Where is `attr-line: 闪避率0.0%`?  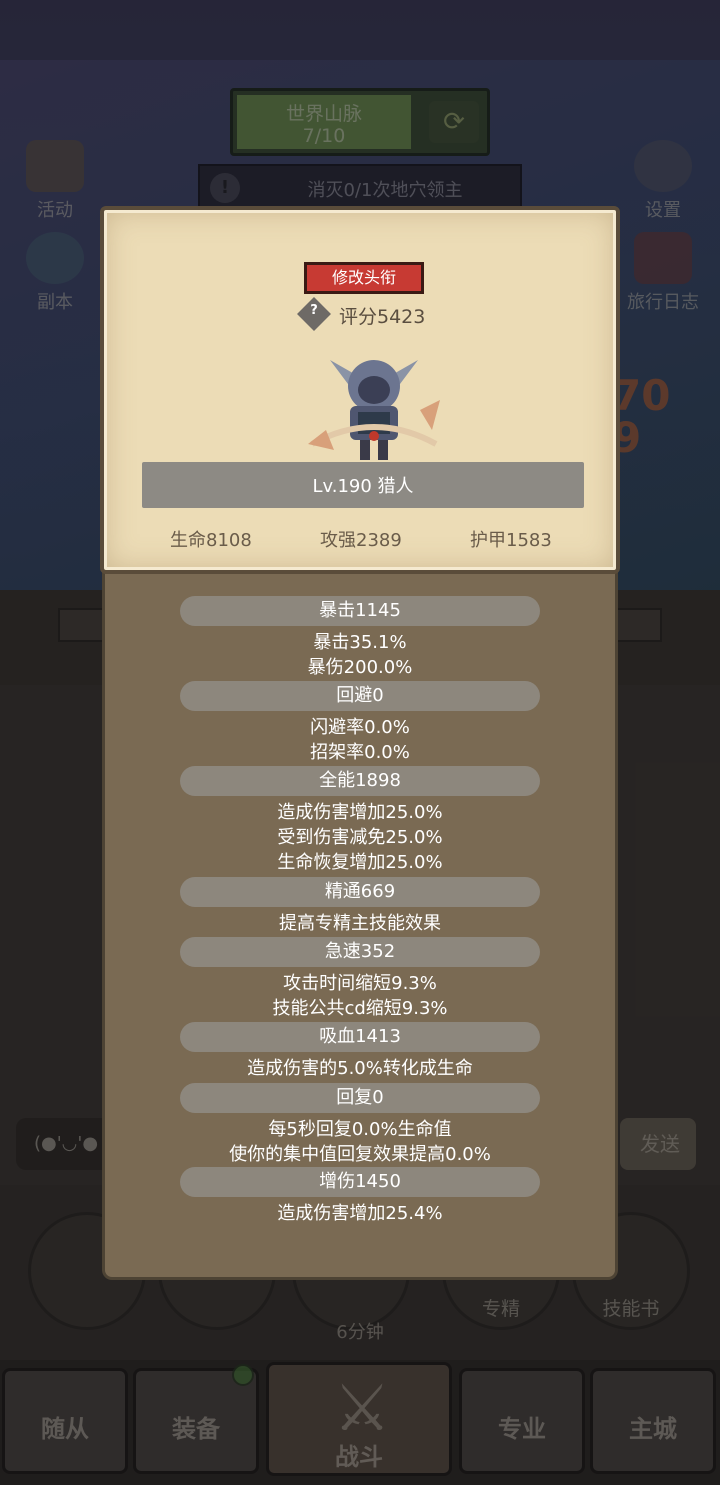
attr-line: 闪避率0.0% is located at coordinates (360, 727).